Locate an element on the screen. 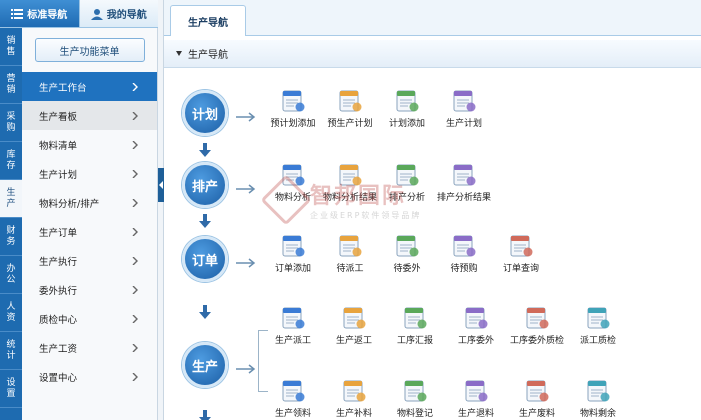 Image resolution: width=701 pixels, height=420 pixels. nav-item: 工序委外质检 is located at coordinates (537, 326).